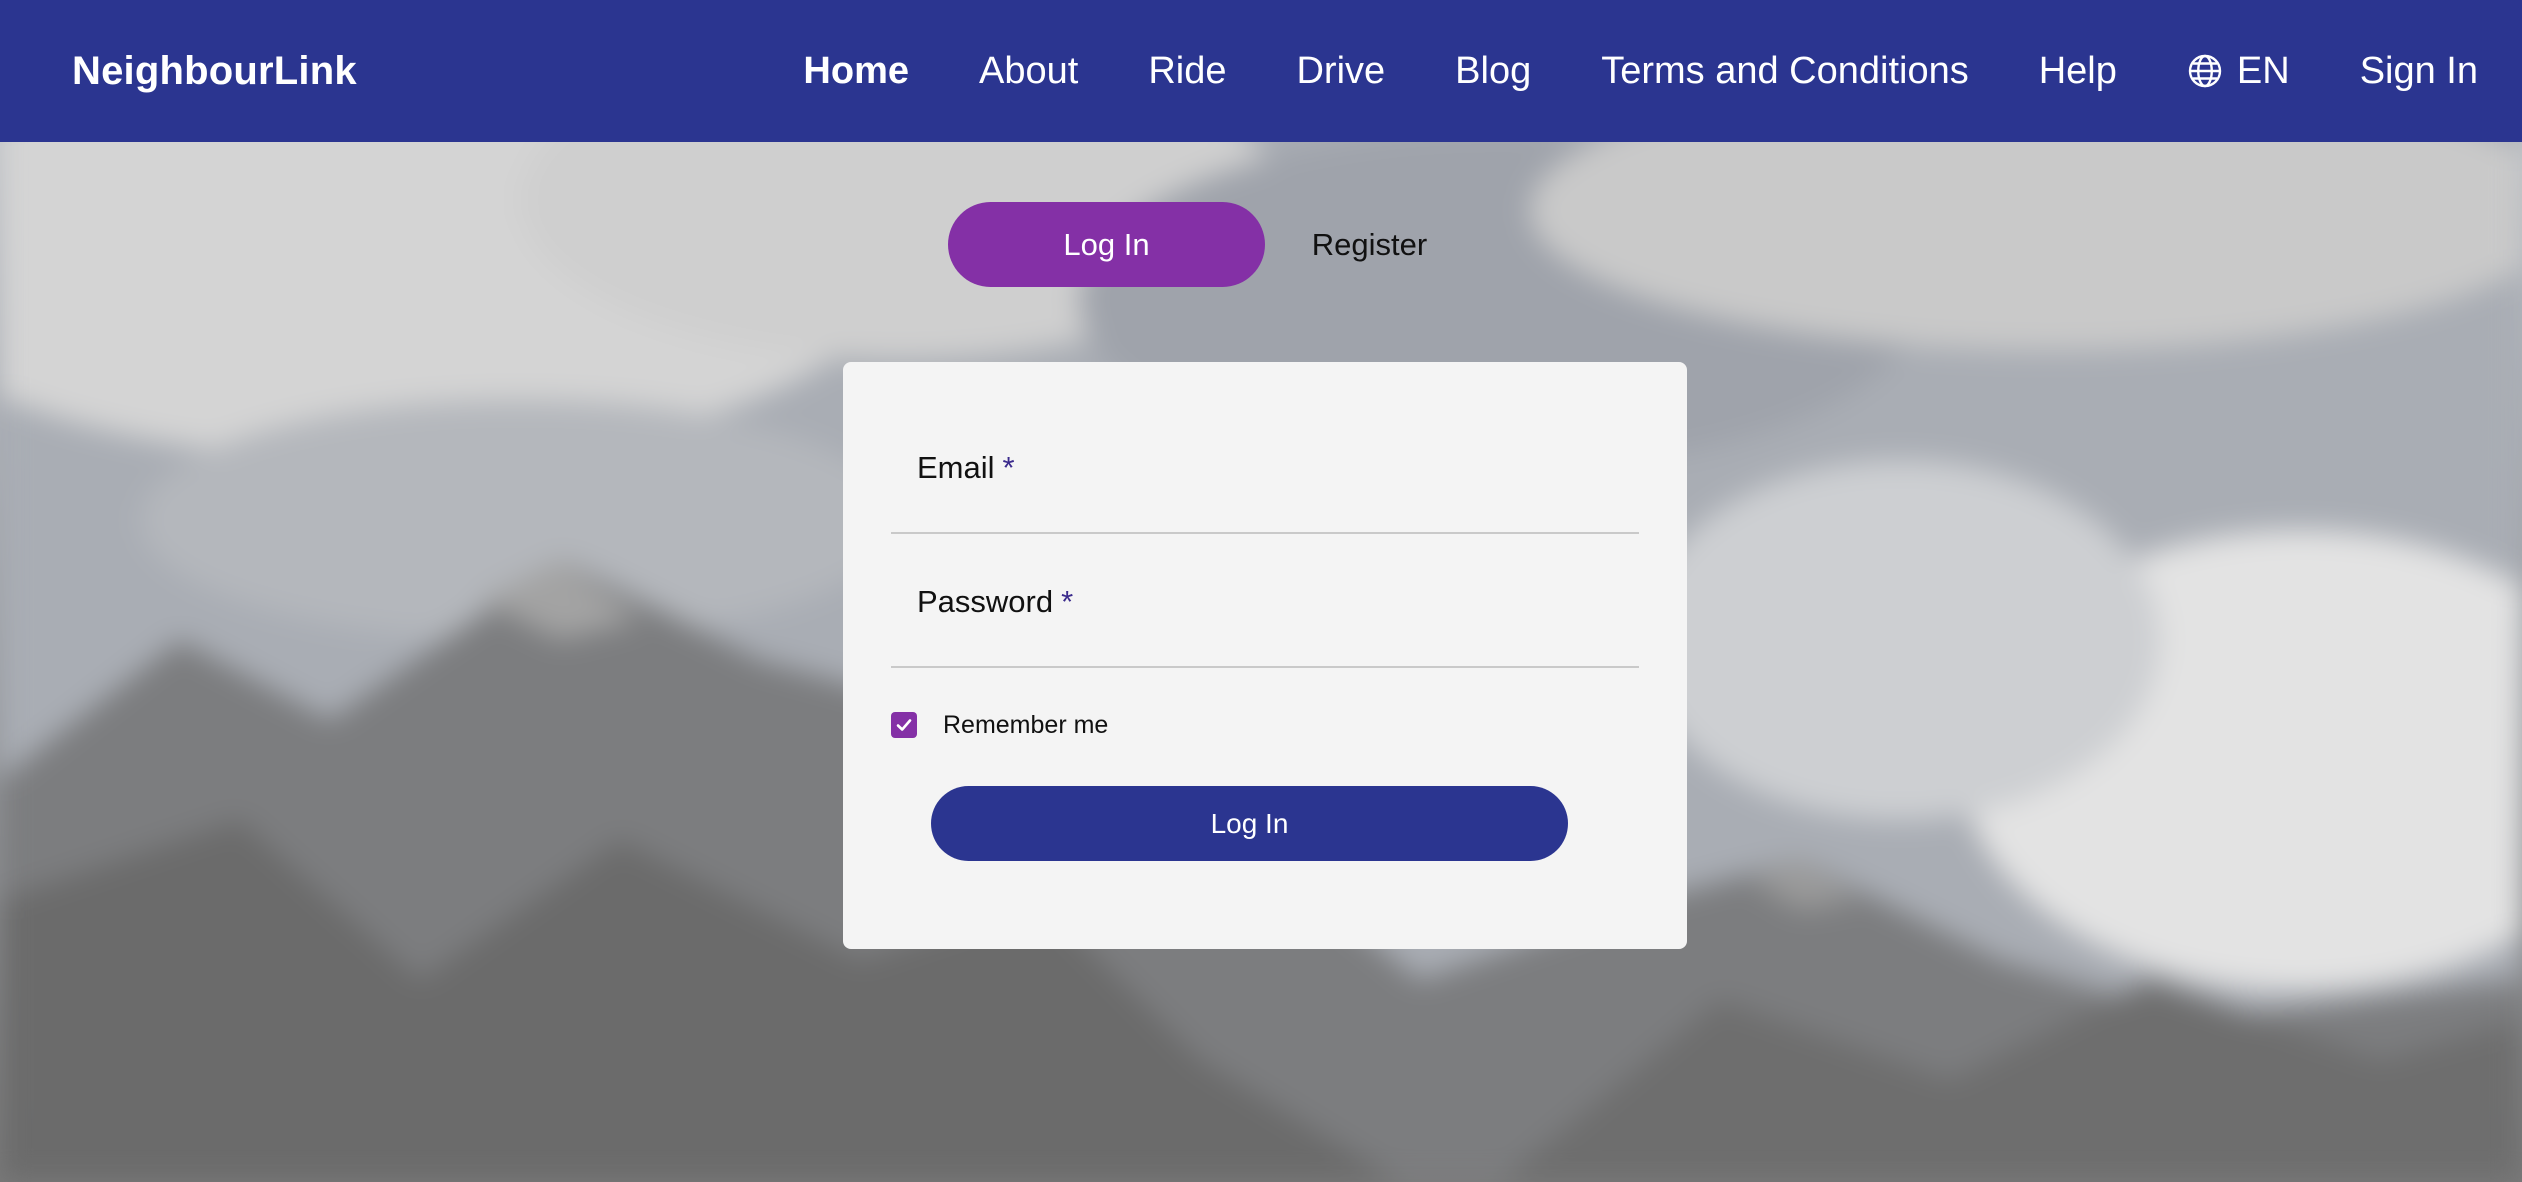 The width and height of the screenshot is (2522, 1182). What do you see at coordinates (2419, 71) in the screenshot?
I see `nav-sign-in: Sign In` at bounding box center [2419, 71].